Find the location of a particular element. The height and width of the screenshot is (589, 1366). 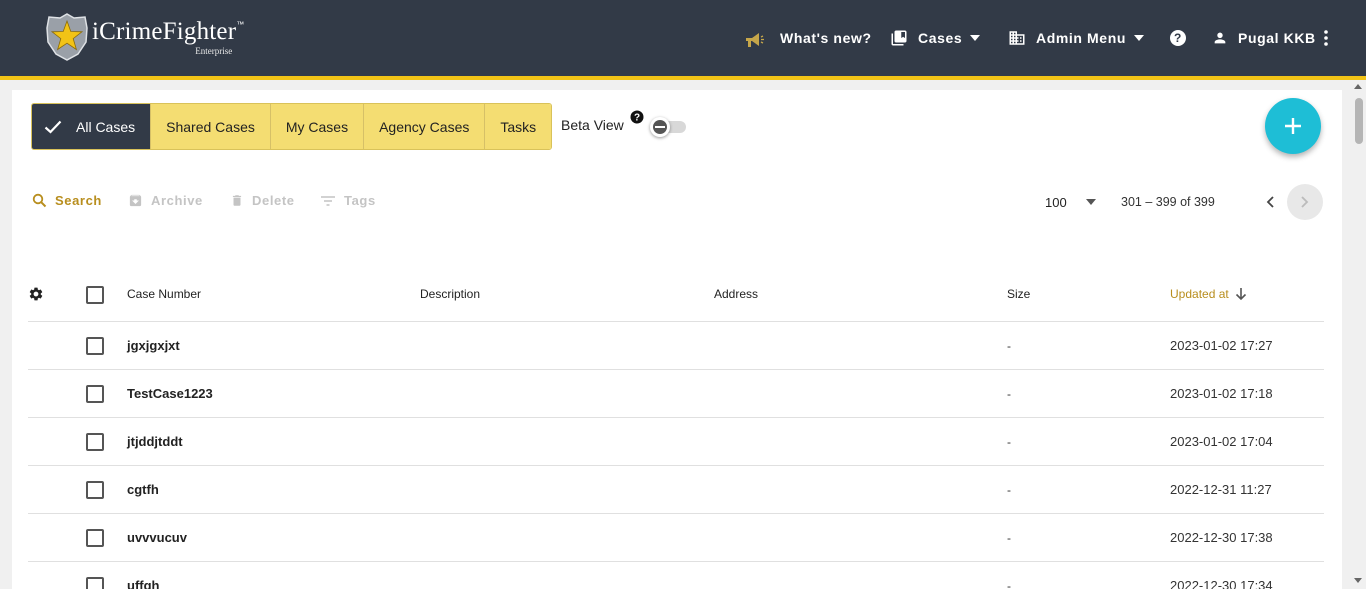

tab-label: Tasks is located at coordinates (518, 126).